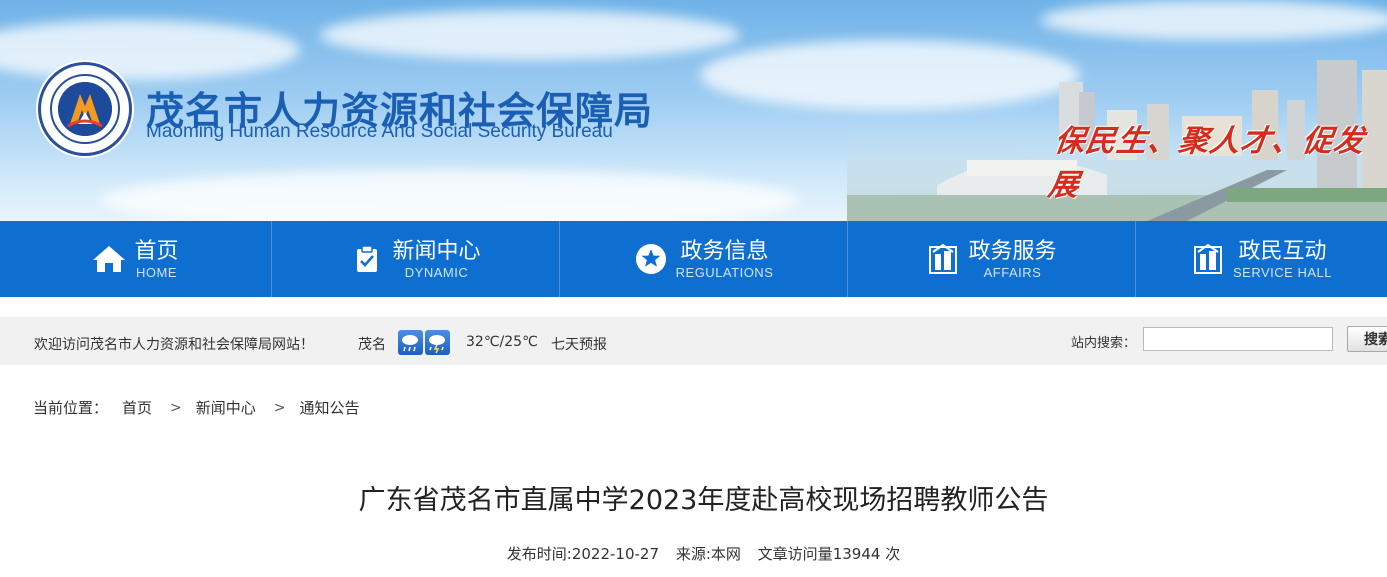 This screenshot has width=1387, height=577. I want to click on nav-sublabel: DYNAMIC, so click(436, 272).